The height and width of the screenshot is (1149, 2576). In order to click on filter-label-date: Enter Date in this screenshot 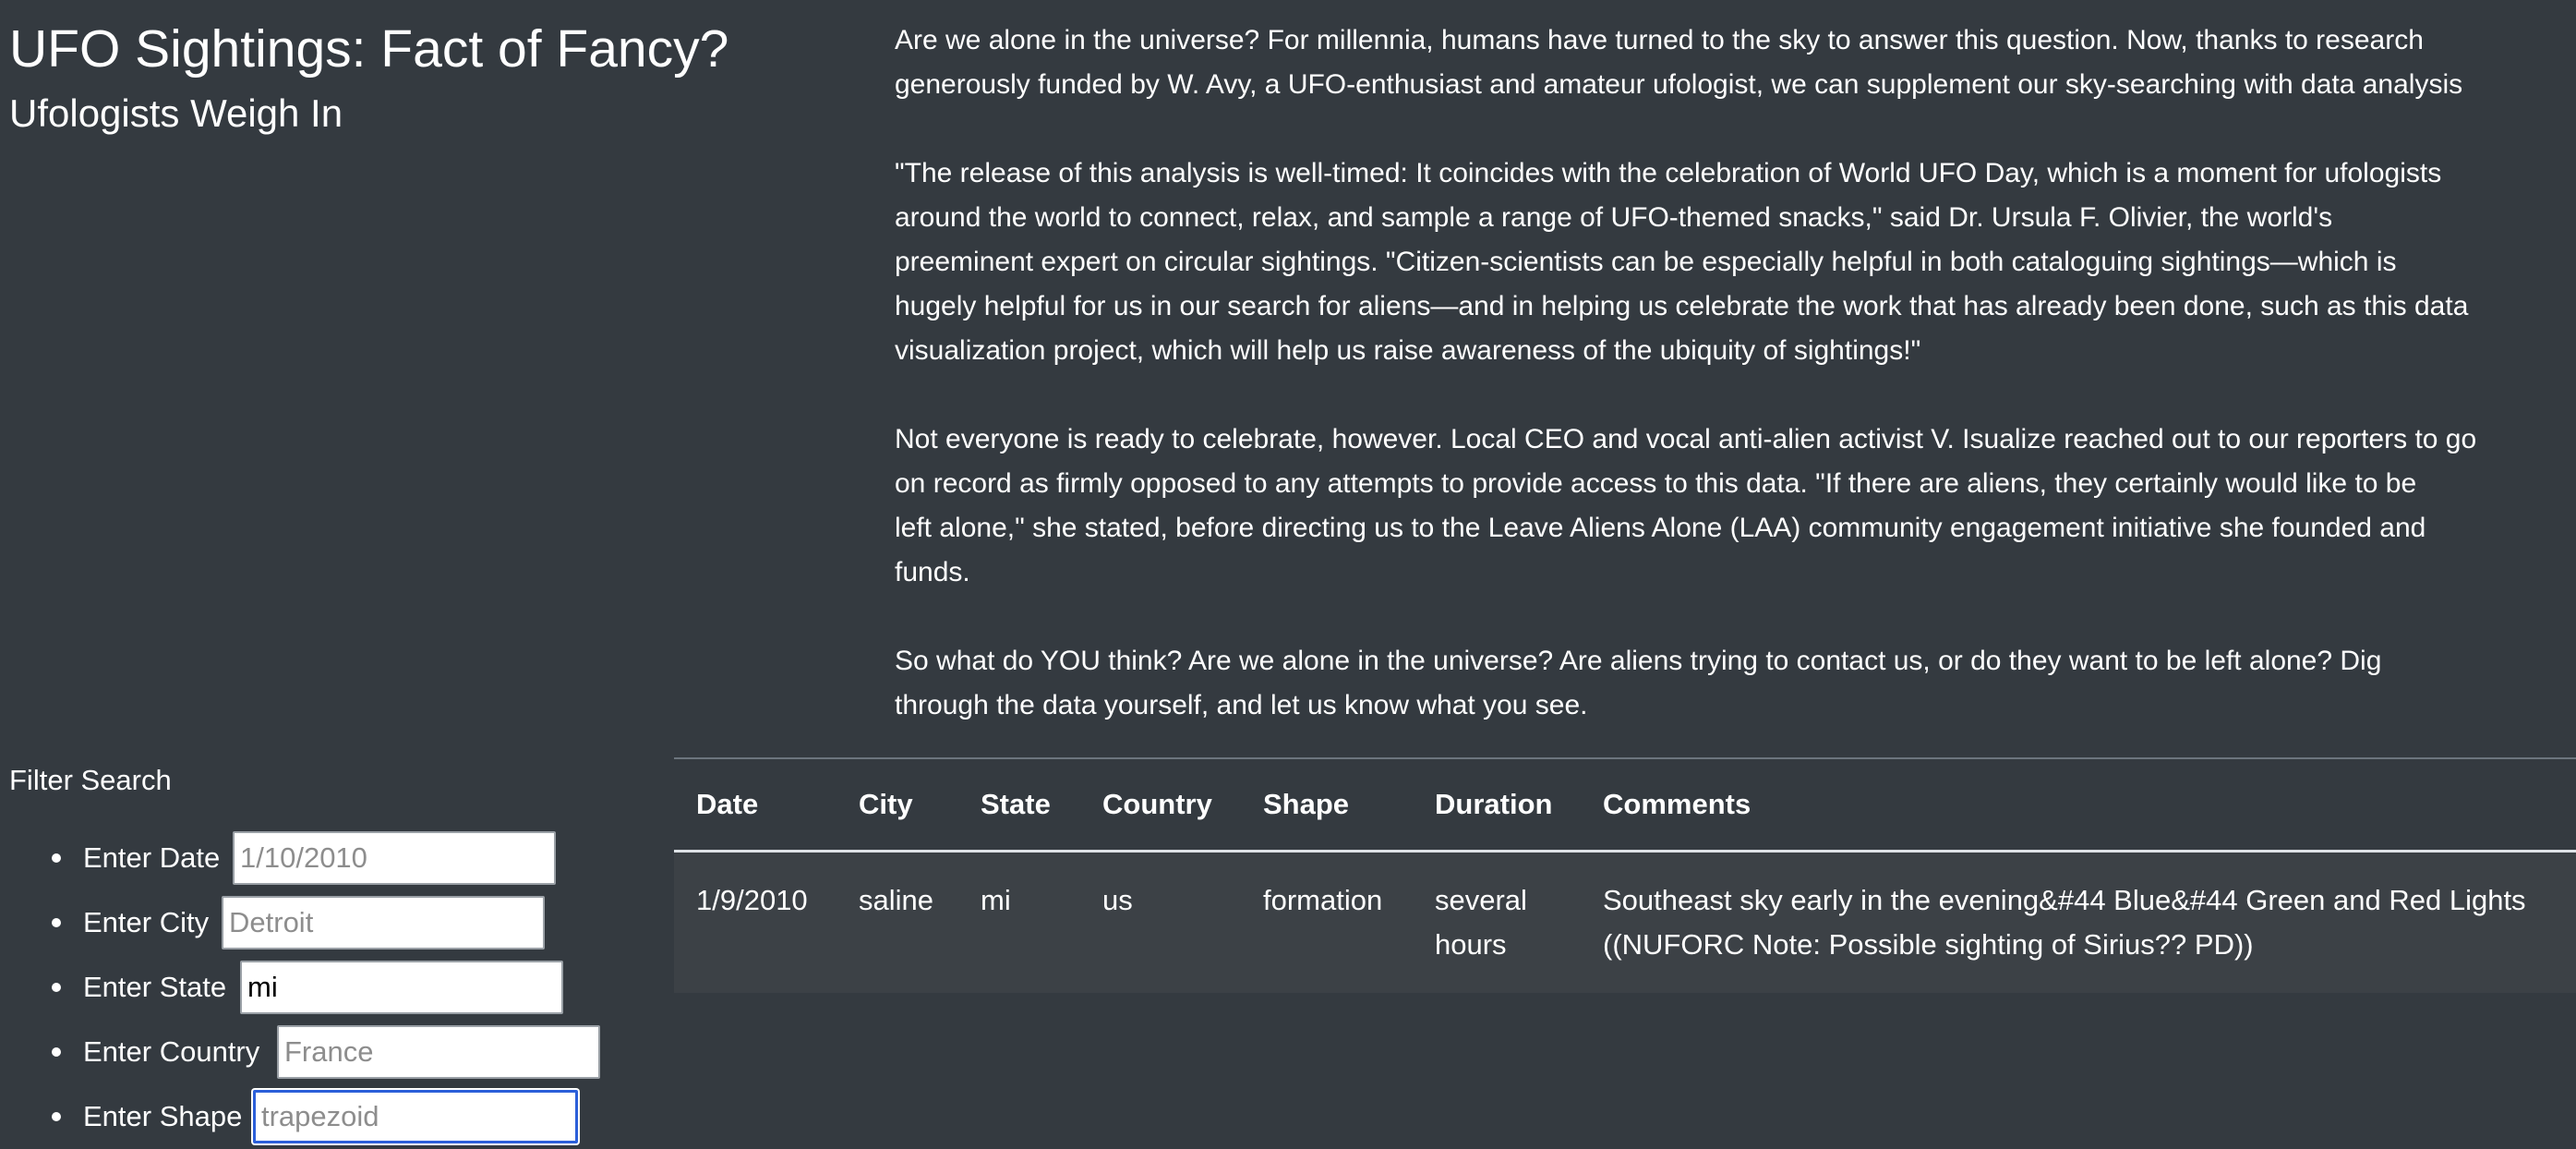, I will do `click(152, 858)`.